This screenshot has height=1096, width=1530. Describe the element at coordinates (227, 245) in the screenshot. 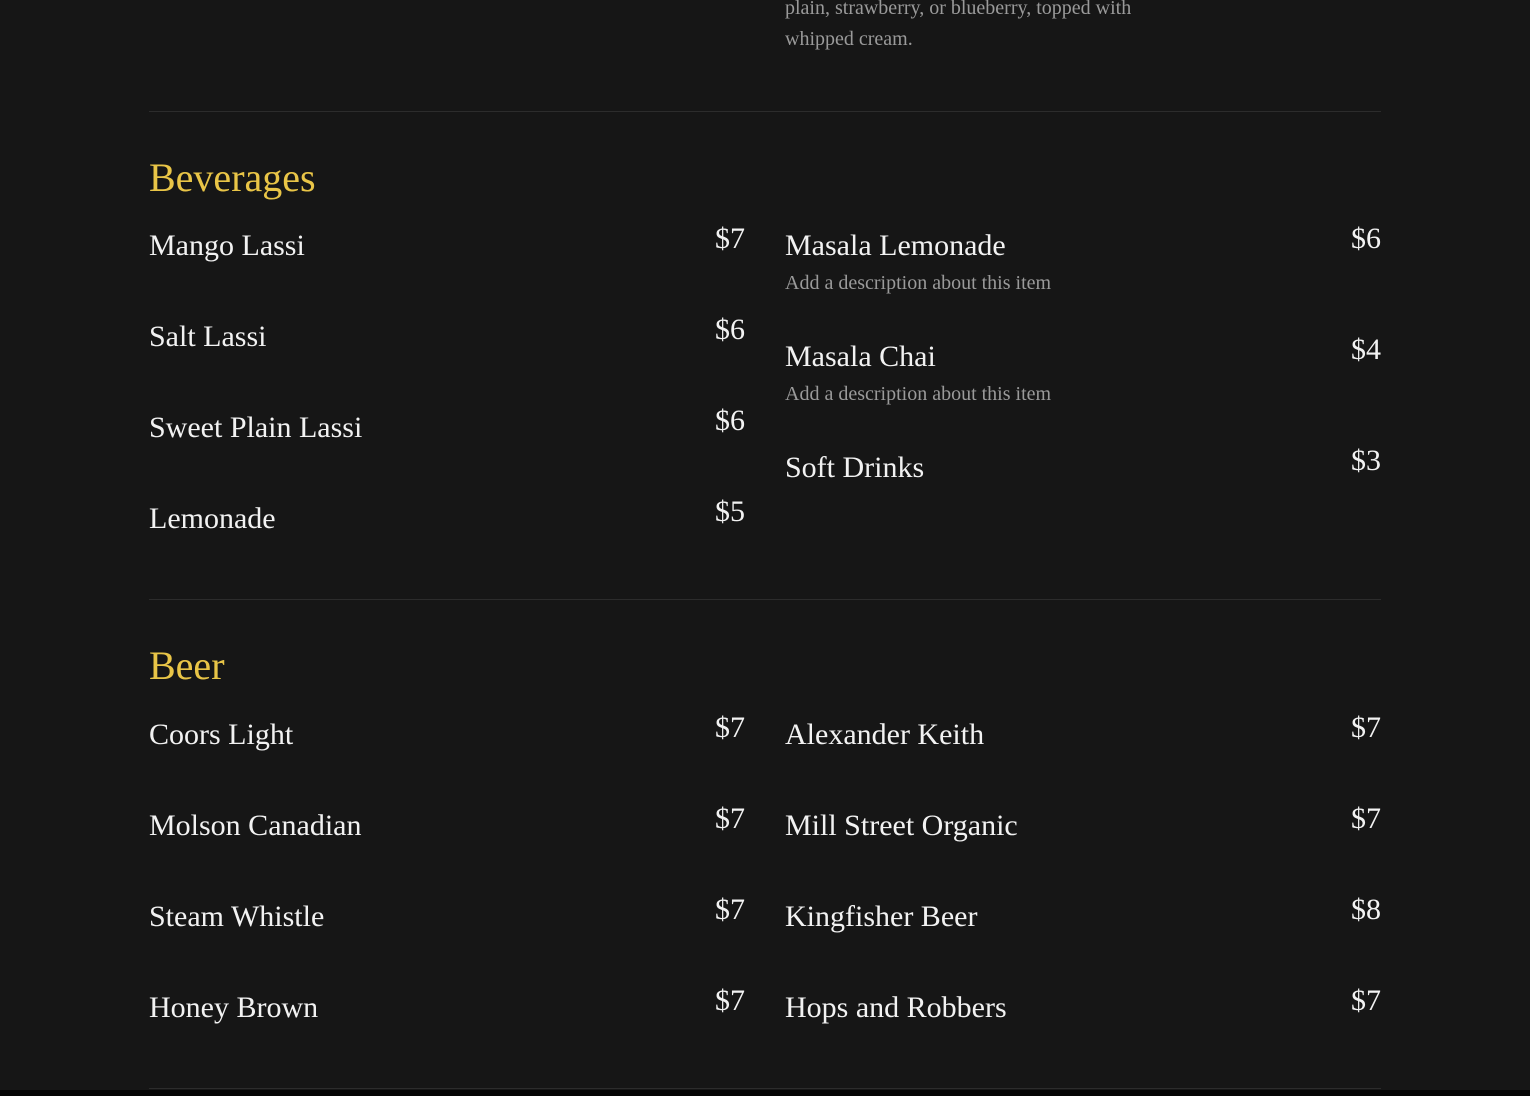

I see `item-name: Mango Lassi` at that location.